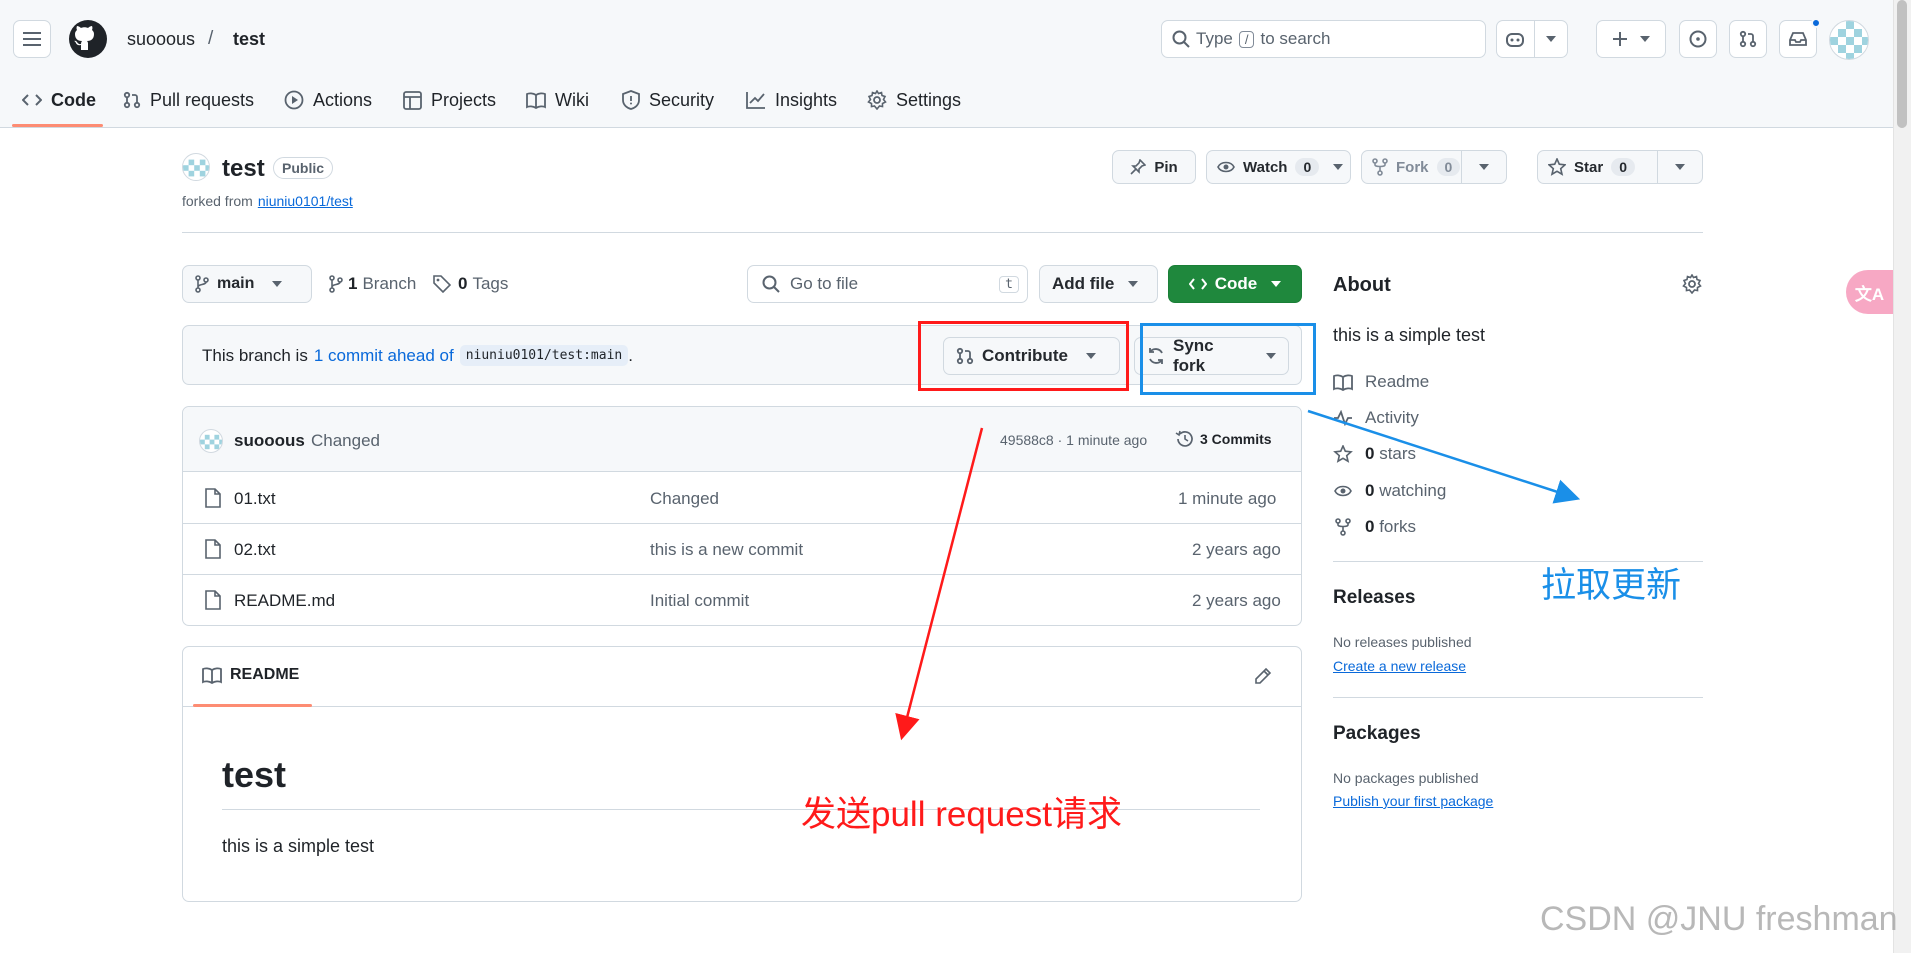 The width and height of the screenshot is (1911, 953). I want to click on star-dropdown-button, so click(1680, 167).